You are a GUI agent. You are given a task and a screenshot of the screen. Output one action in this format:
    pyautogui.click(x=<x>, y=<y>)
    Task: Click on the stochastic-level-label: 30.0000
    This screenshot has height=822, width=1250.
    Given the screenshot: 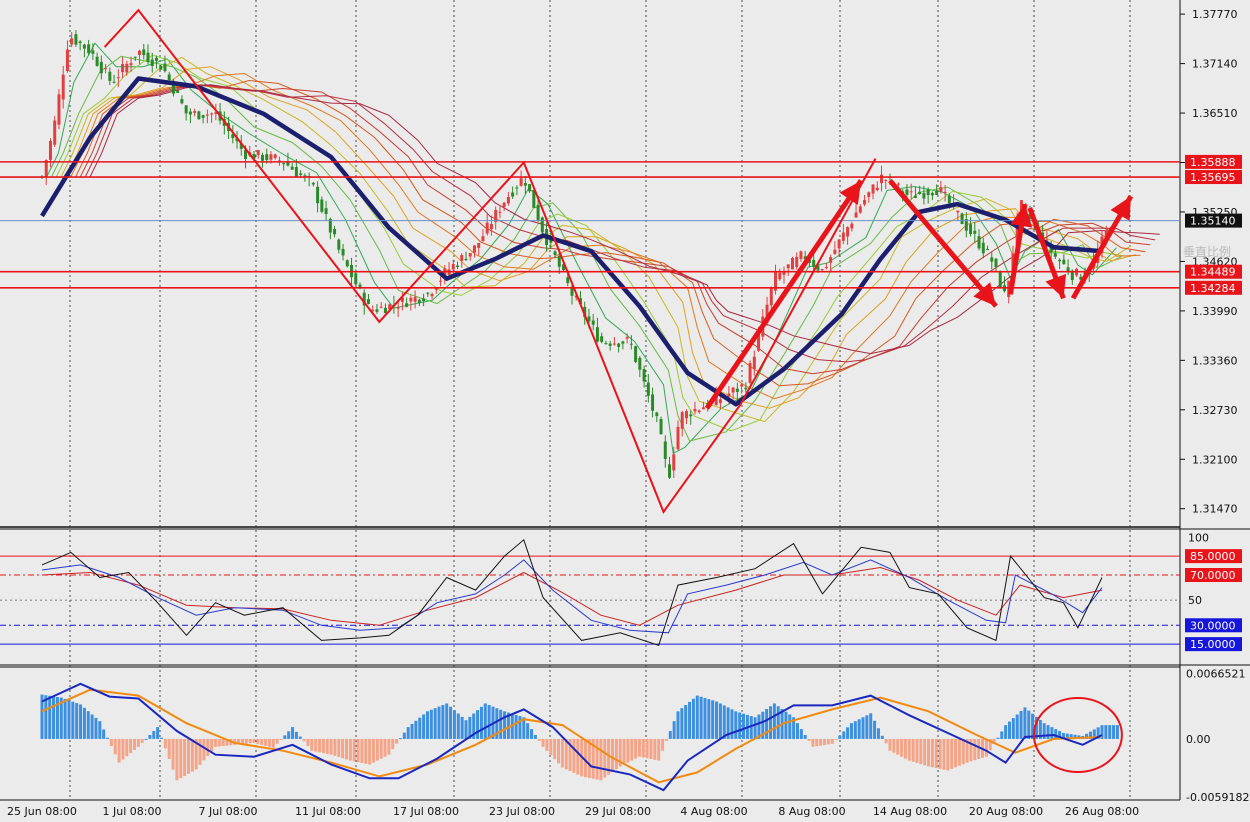 What is the action you would take?
    pyautogui.click(x=1213, y=625)
    